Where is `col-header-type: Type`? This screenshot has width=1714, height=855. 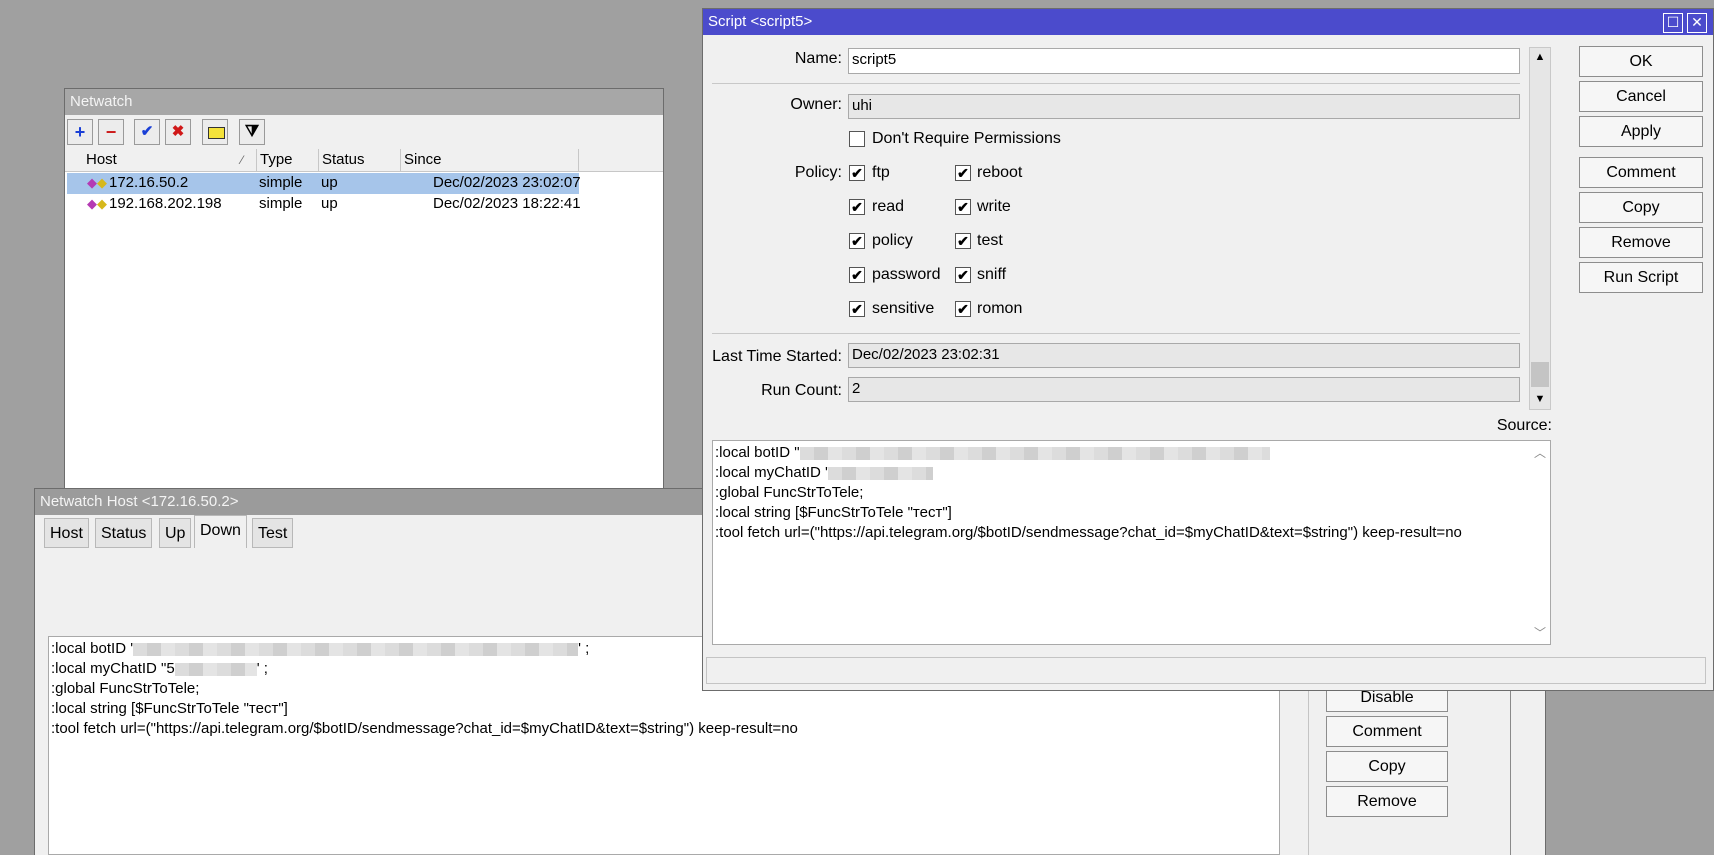 col-header-type: Type is located at coordinates (288, 160).